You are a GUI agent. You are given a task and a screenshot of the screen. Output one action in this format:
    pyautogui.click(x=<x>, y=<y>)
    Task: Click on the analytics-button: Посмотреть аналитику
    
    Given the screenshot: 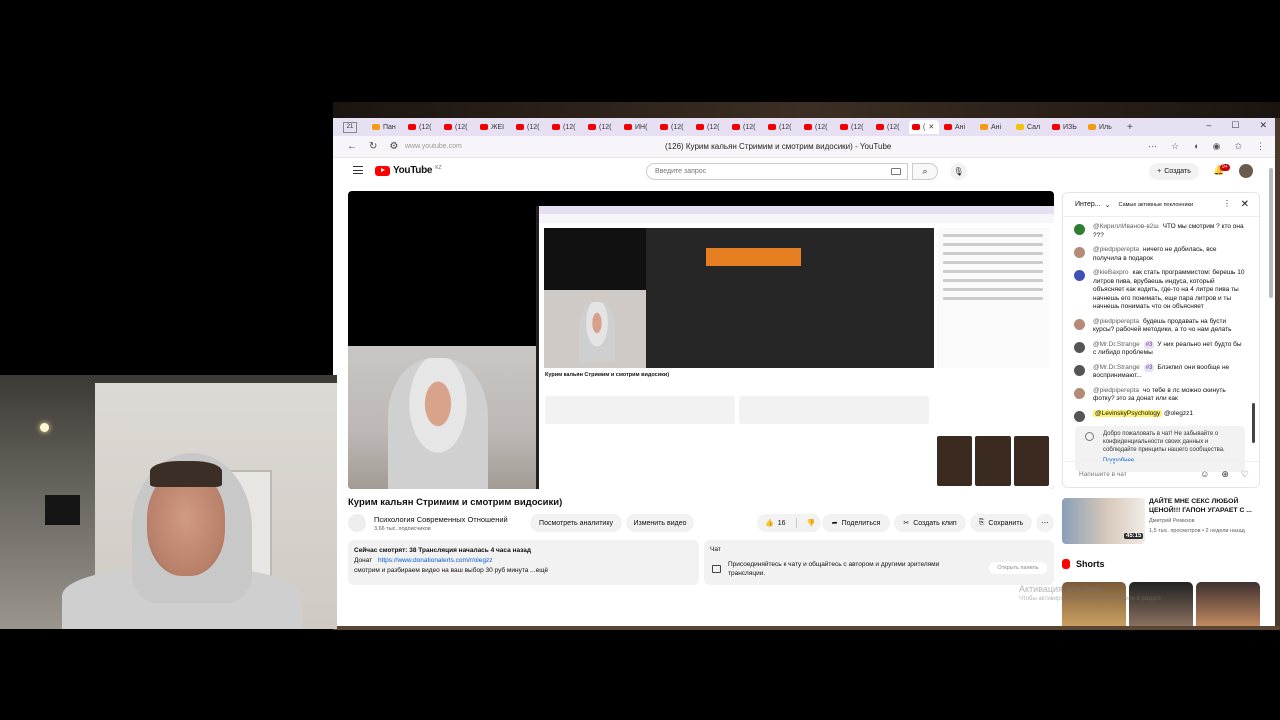 What is the action you would take?
    pyautogui.click(x=576, y=523)
    